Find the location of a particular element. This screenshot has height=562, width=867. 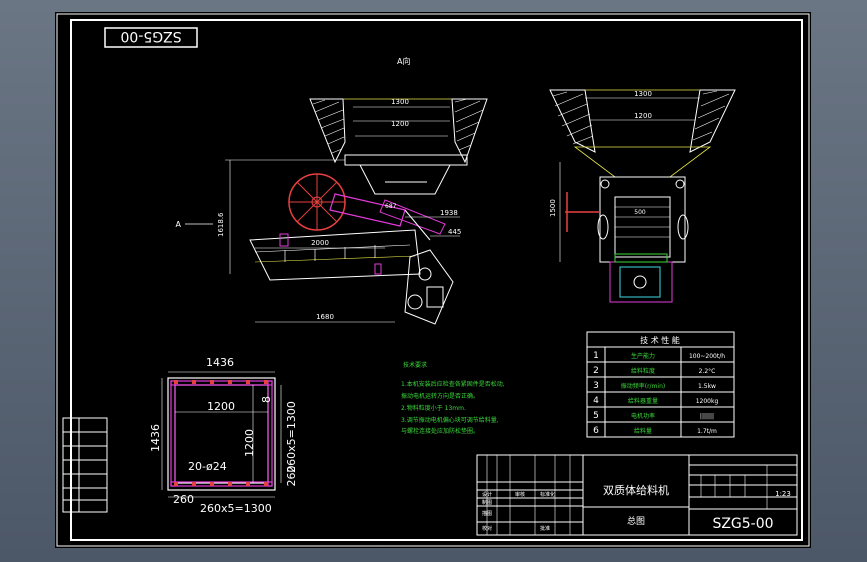

side-dim-2000: 2000 is located at coordinates (320, 243).